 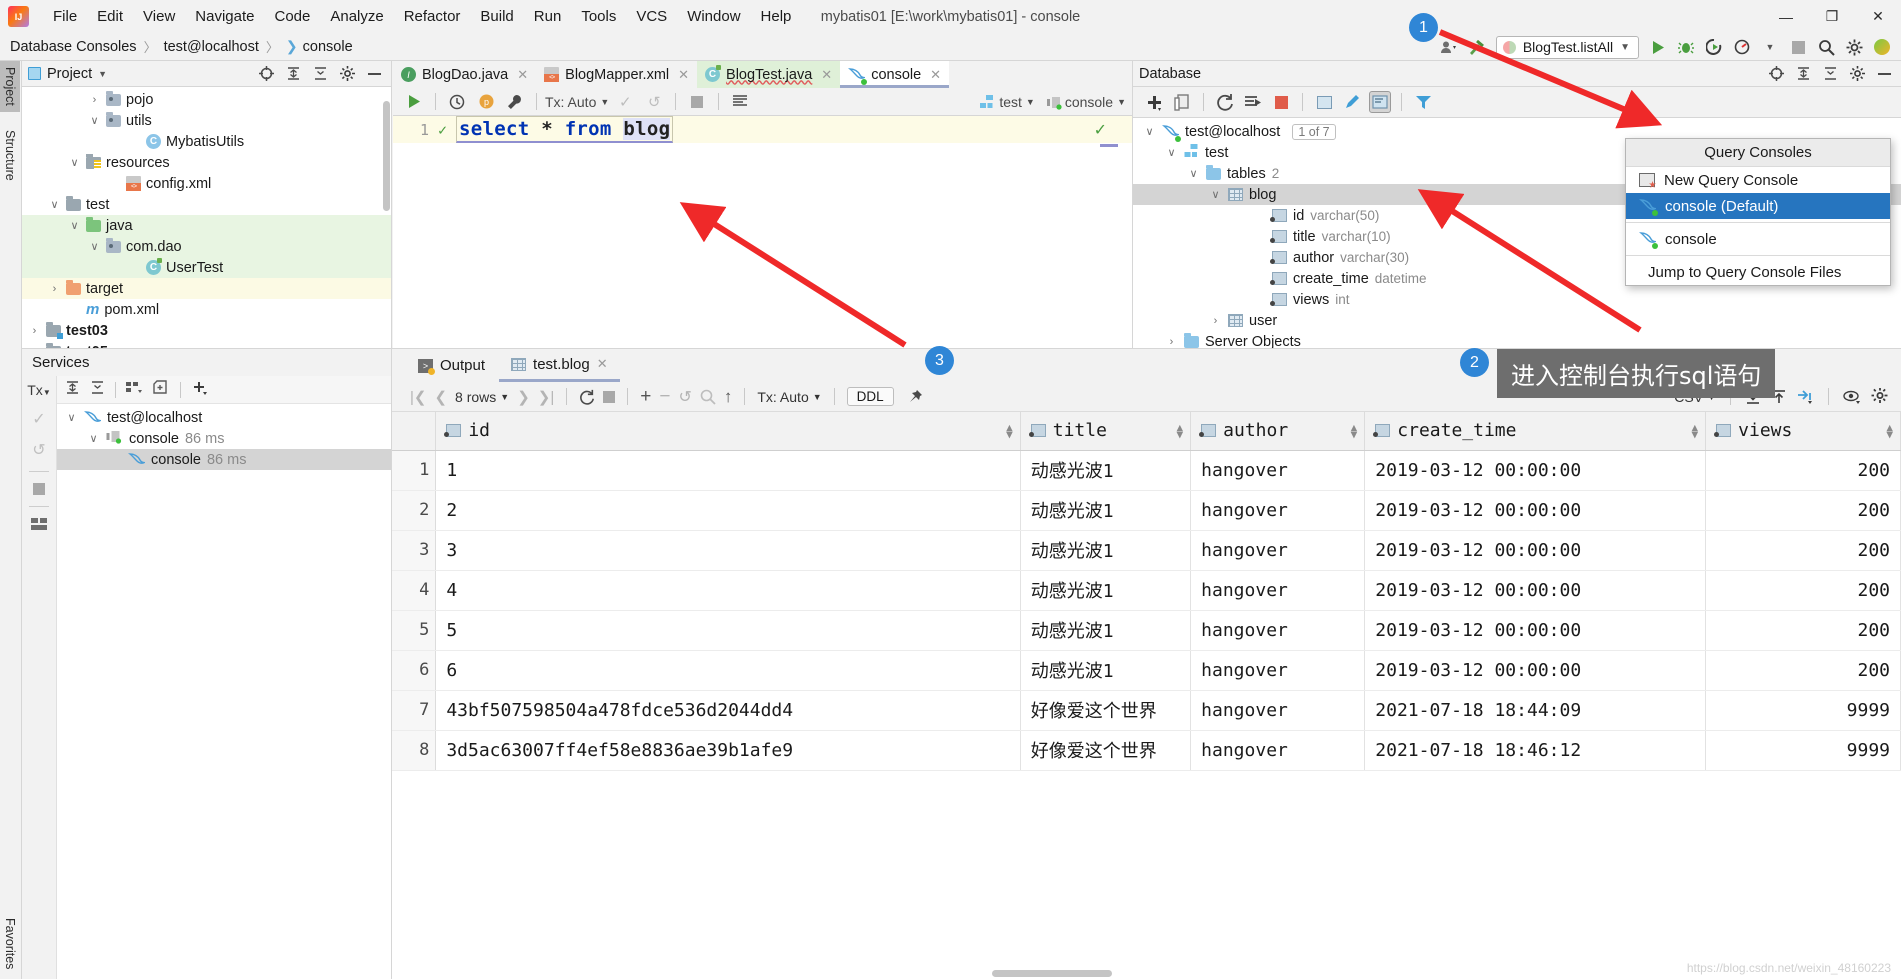 What do you see at coordinates (206, 246) in the screenshot?
I see `project-tree-node: ∨ com.dao` at bounding box center [206, 246].